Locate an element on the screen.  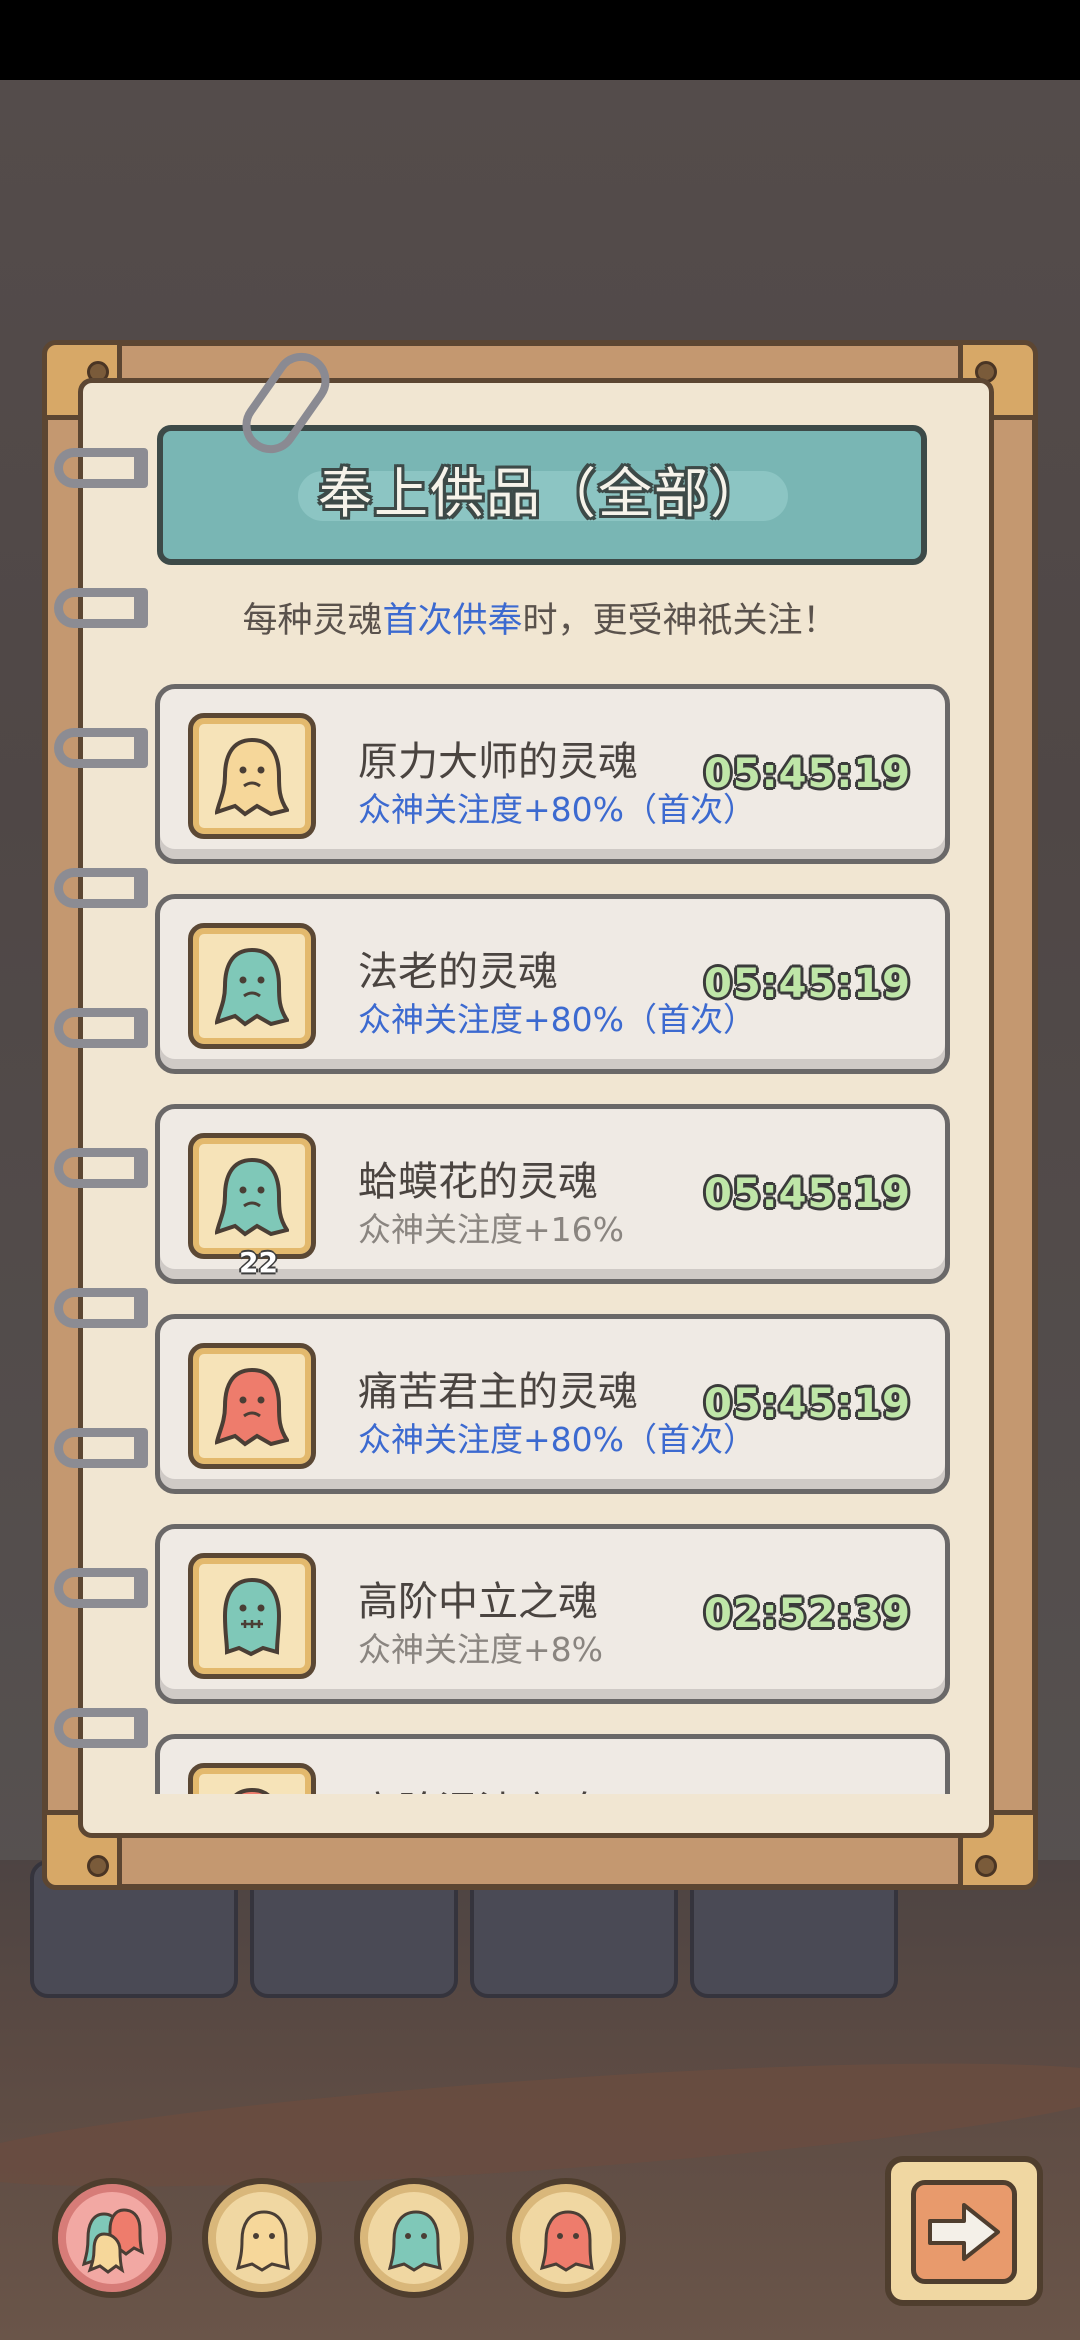
offering-item: 原力大师的灵魂 众神关注度+80%（首次） 05:45:19 is located at coordinates (552, 774).